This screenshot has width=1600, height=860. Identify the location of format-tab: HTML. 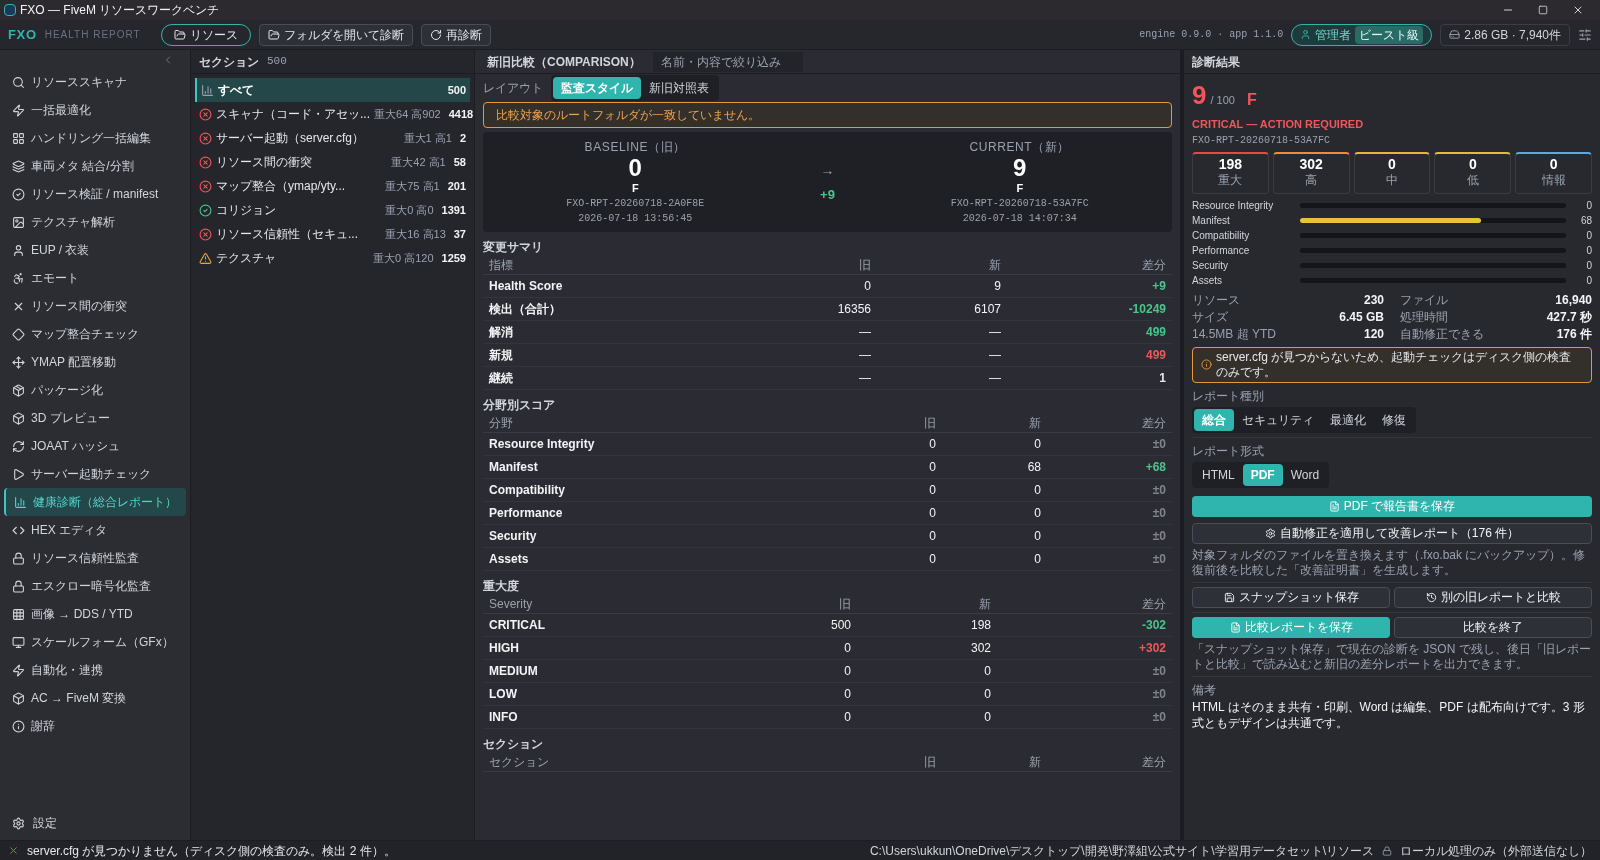
(1218, 474).